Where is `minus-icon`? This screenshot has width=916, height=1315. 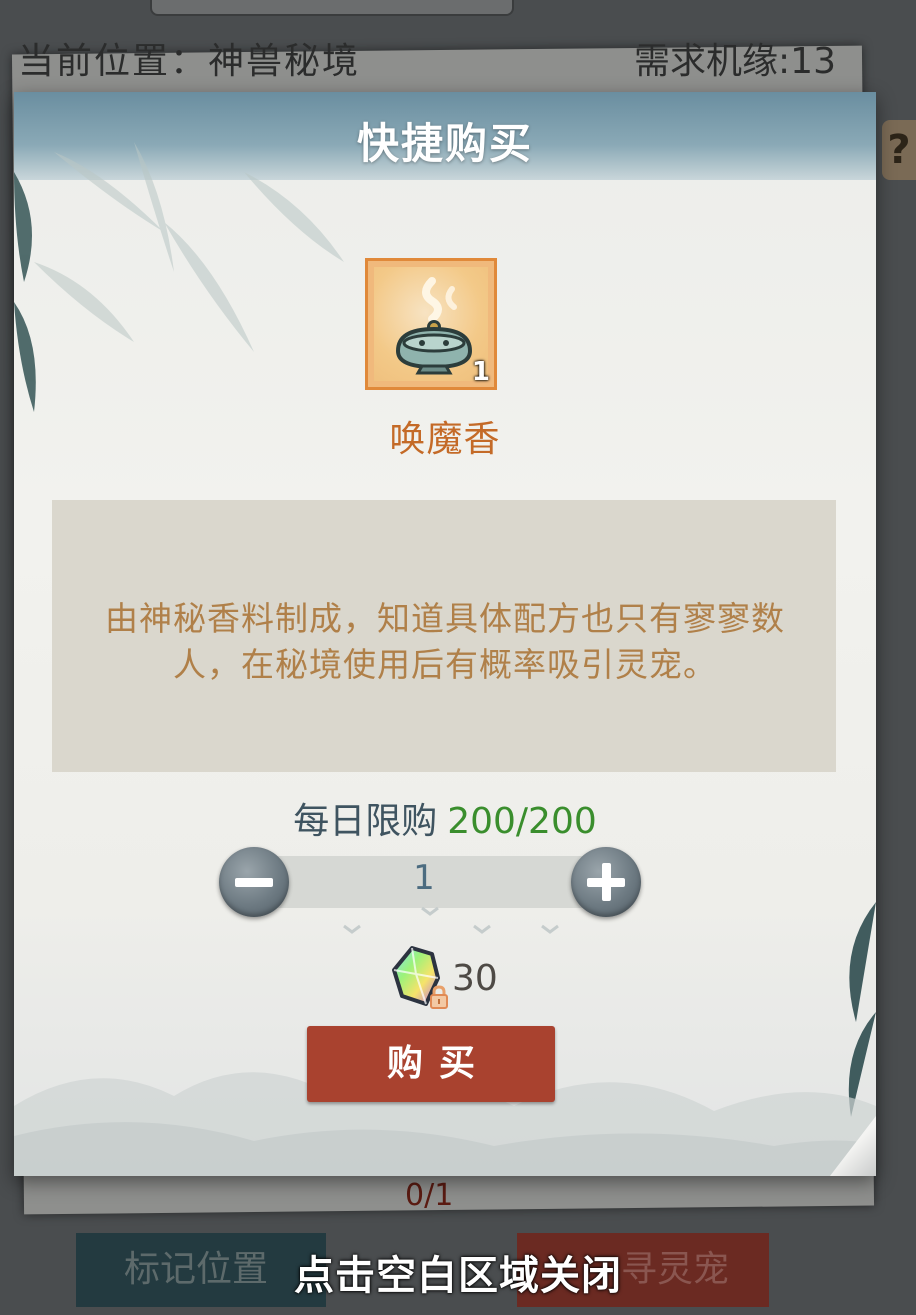
minus-icon is located at coordinates (254, 882).